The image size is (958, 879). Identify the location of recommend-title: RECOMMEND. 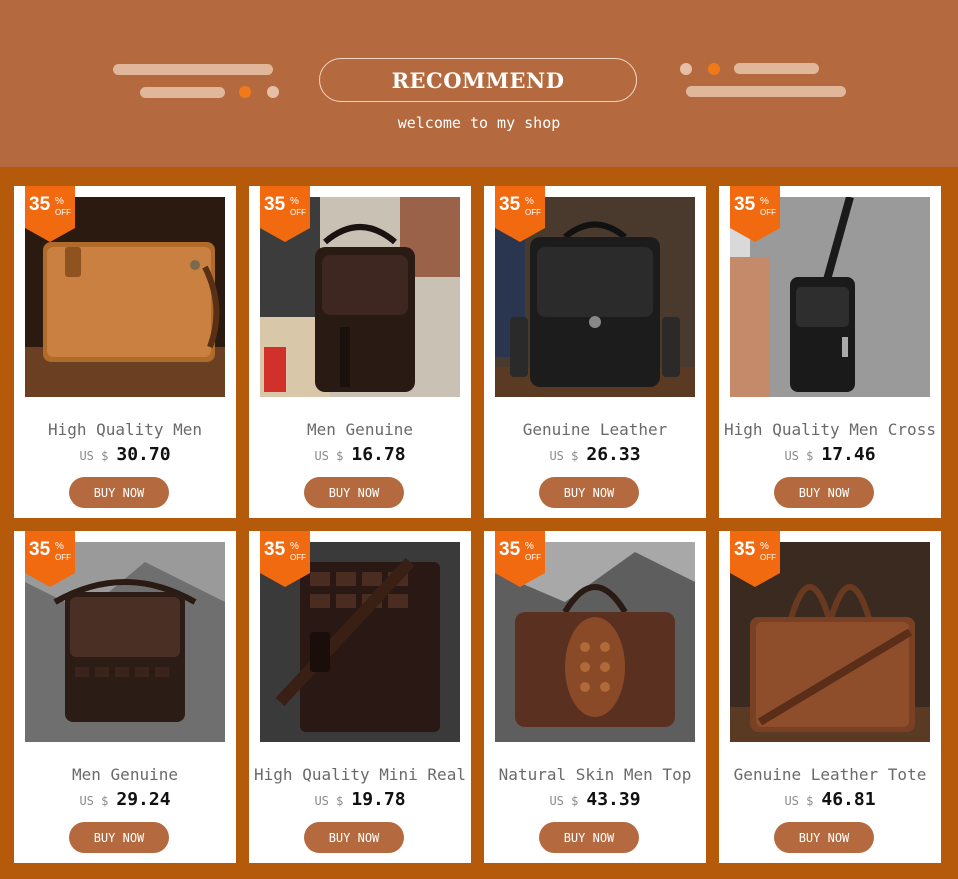
(478, 80).